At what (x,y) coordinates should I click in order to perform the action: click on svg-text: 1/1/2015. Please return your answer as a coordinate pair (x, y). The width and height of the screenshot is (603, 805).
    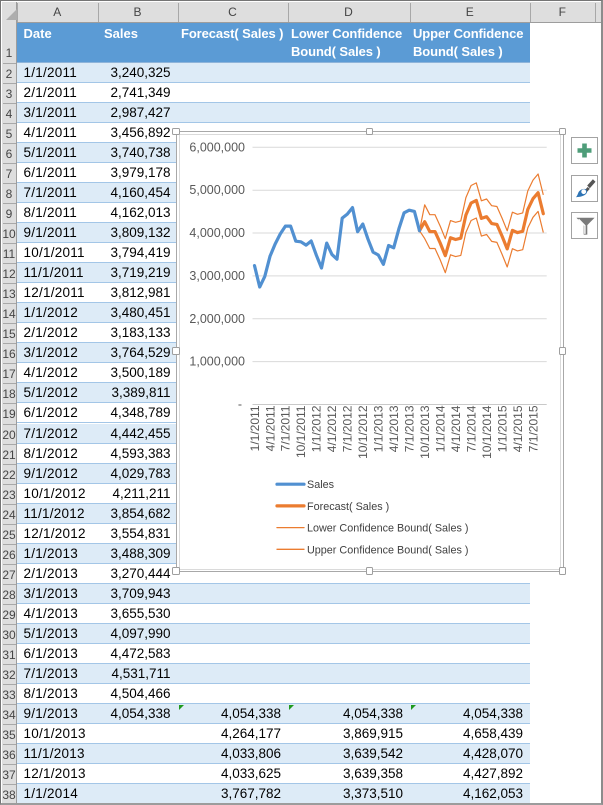
    Looking at the image, I should click on (502, 428).